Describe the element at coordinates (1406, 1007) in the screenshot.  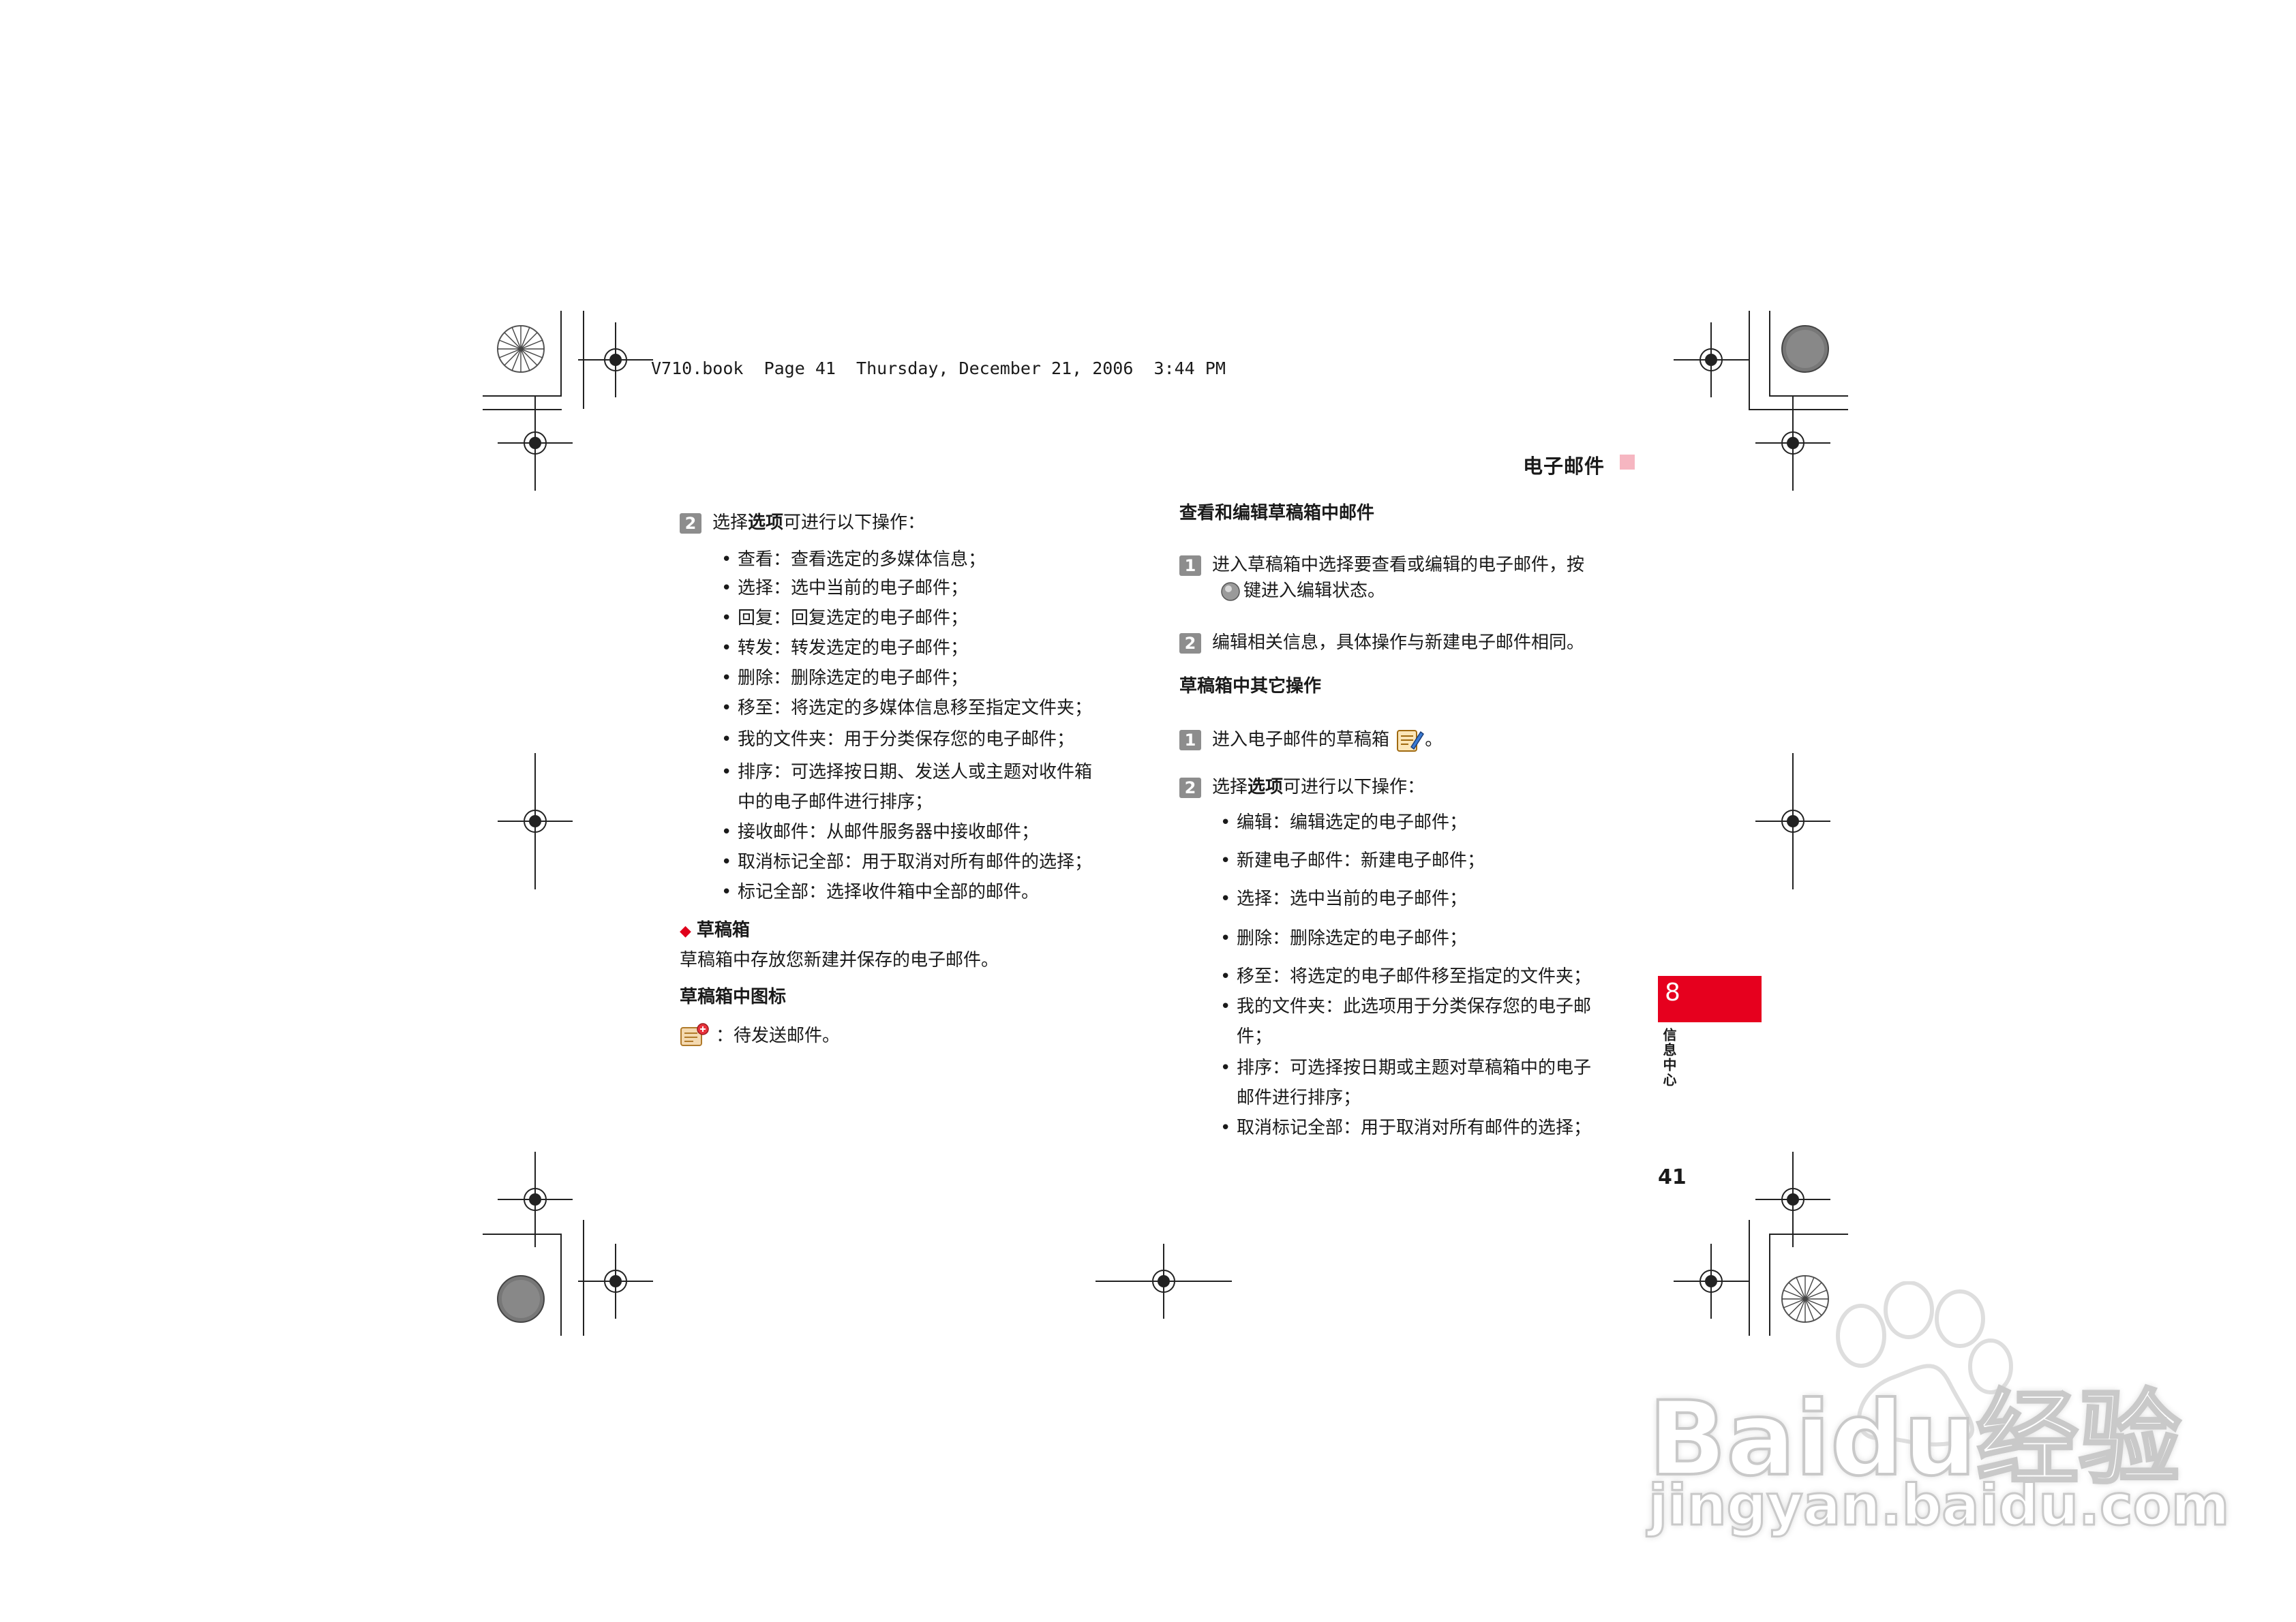
I see `list-item: • 我的文件夹：此选项用于分类保存您的电子邮` at that location.